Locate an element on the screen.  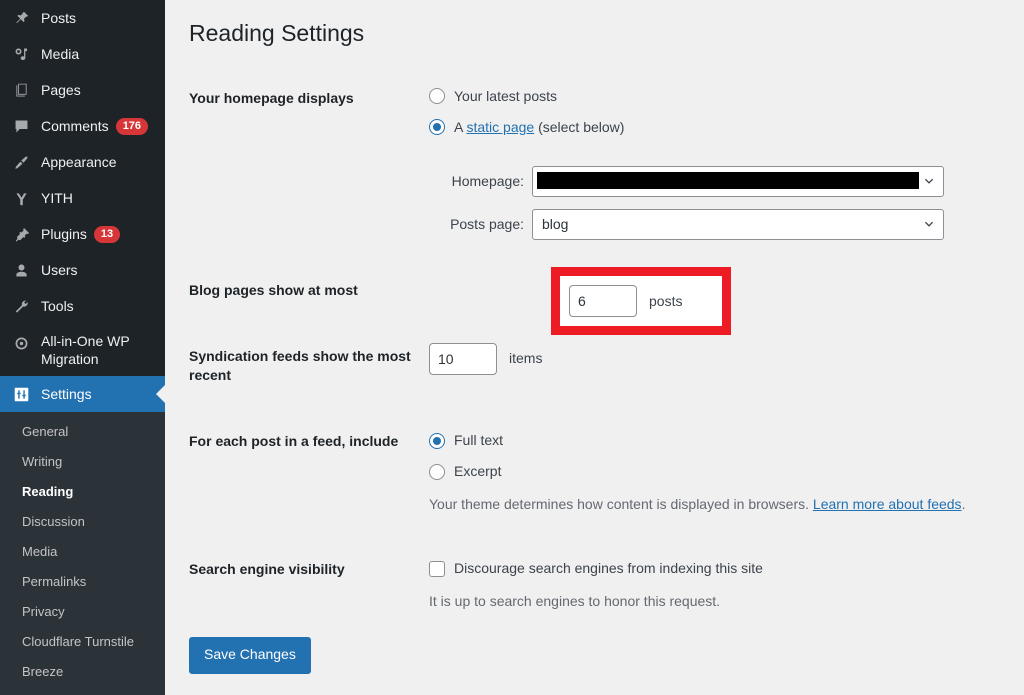
sidebar-item-plugins: Plugins 13 is located at coordinates (82, 234).